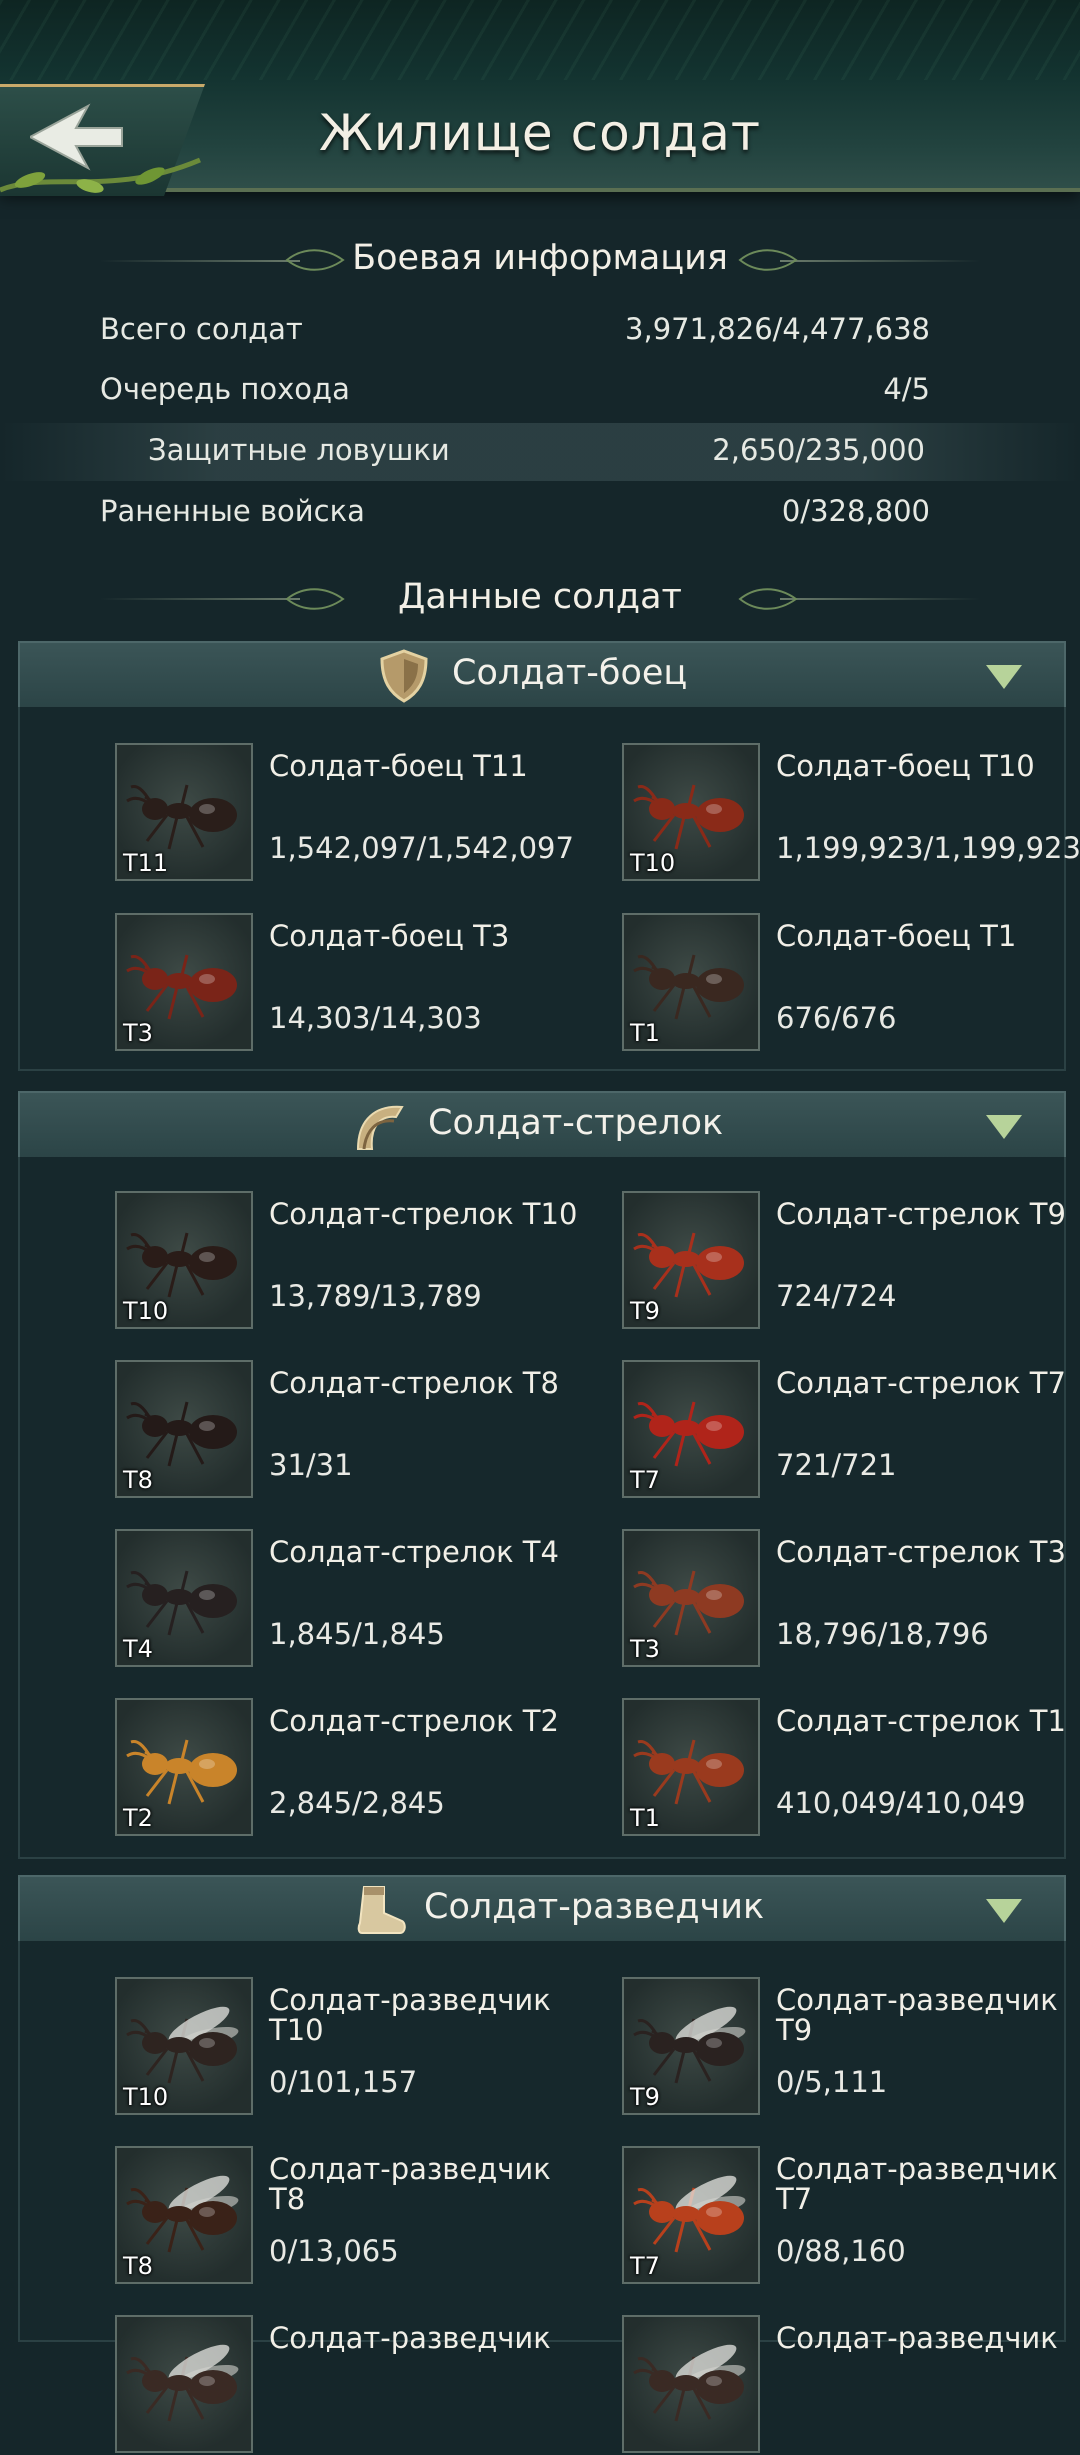  What do you see at coordinates (350, 1430) in the screenshot?
I see `unit-card: T8 Солдат-стрелок T8 31/31` at bounding box center [350, 1430].